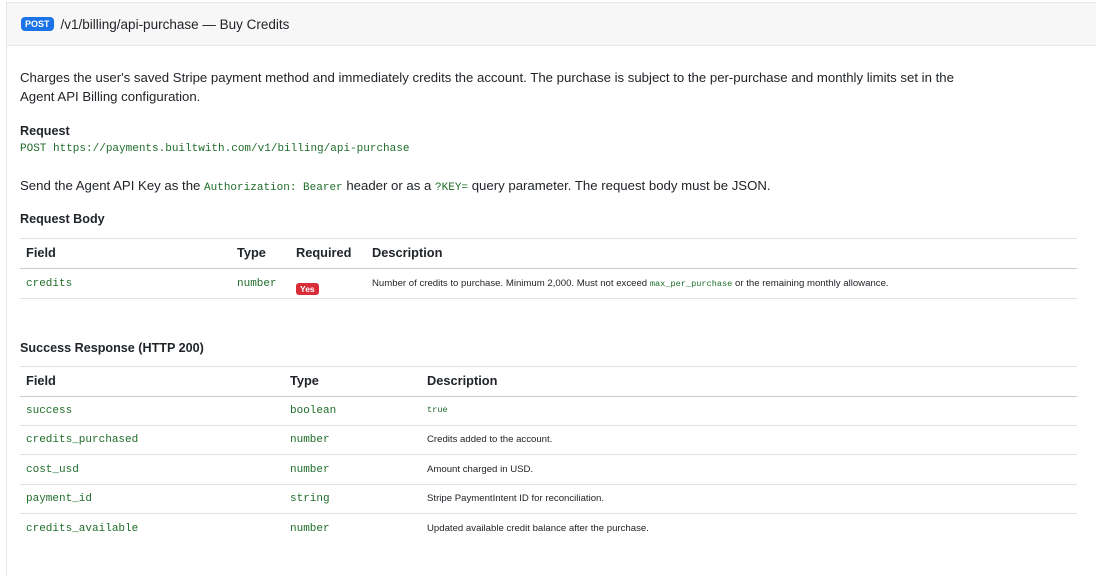 The width and height of the screenshot is (1096, 576). I want to click on required-cell: Yes, so click(307, 288).